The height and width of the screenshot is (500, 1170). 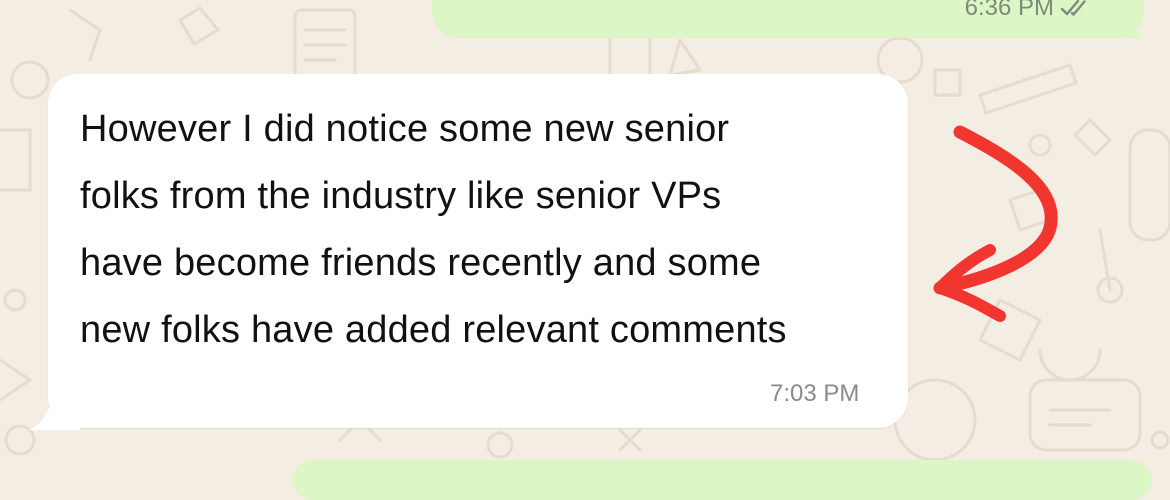 What do you see at coordinates (421, 263) in the screenshot?
I see `message-line: have become friends recently and some` at bounding box center [421, 263].